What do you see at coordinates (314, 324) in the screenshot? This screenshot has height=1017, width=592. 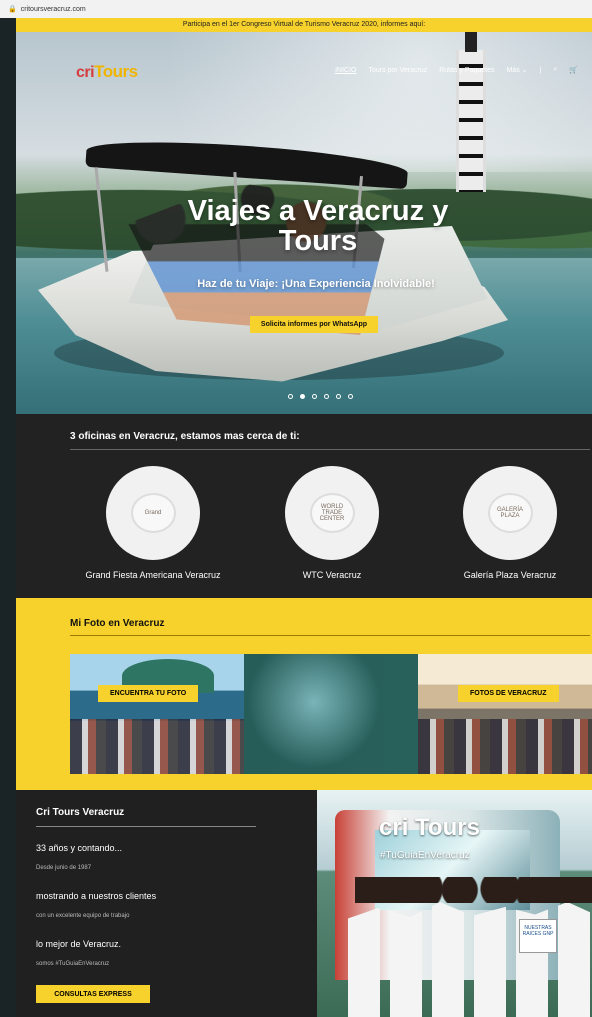 I see `whatsapp-info-button: Solicita informes por WhatsApp` at bounding box center [314, 324].